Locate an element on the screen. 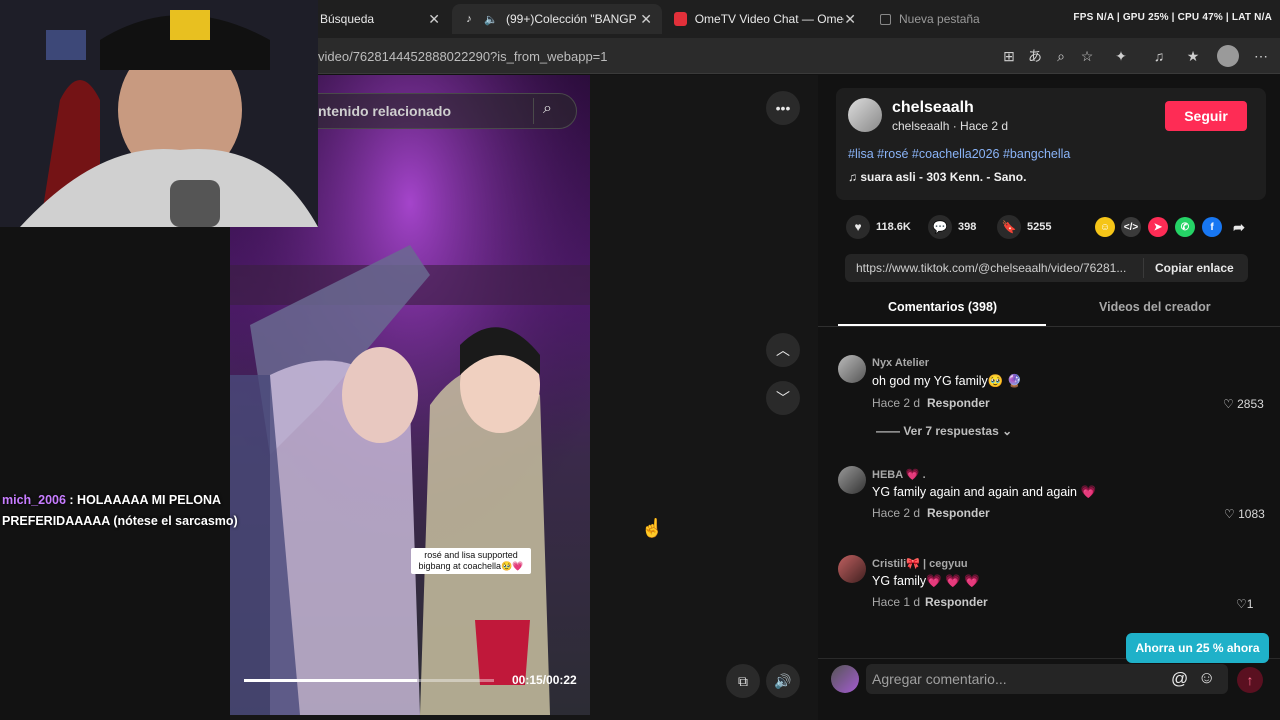 The width and height of the screenshot is (1280, 720). volume-button: 🔊 is located at coordinates (783, 681).